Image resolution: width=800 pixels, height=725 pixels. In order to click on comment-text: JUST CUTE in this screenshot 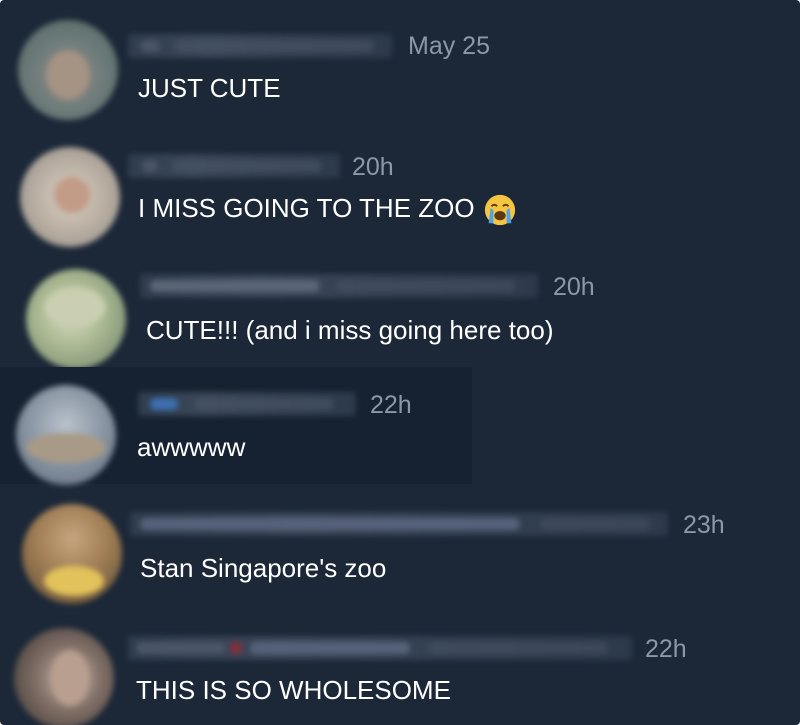, I will do `click(209, 88)`.